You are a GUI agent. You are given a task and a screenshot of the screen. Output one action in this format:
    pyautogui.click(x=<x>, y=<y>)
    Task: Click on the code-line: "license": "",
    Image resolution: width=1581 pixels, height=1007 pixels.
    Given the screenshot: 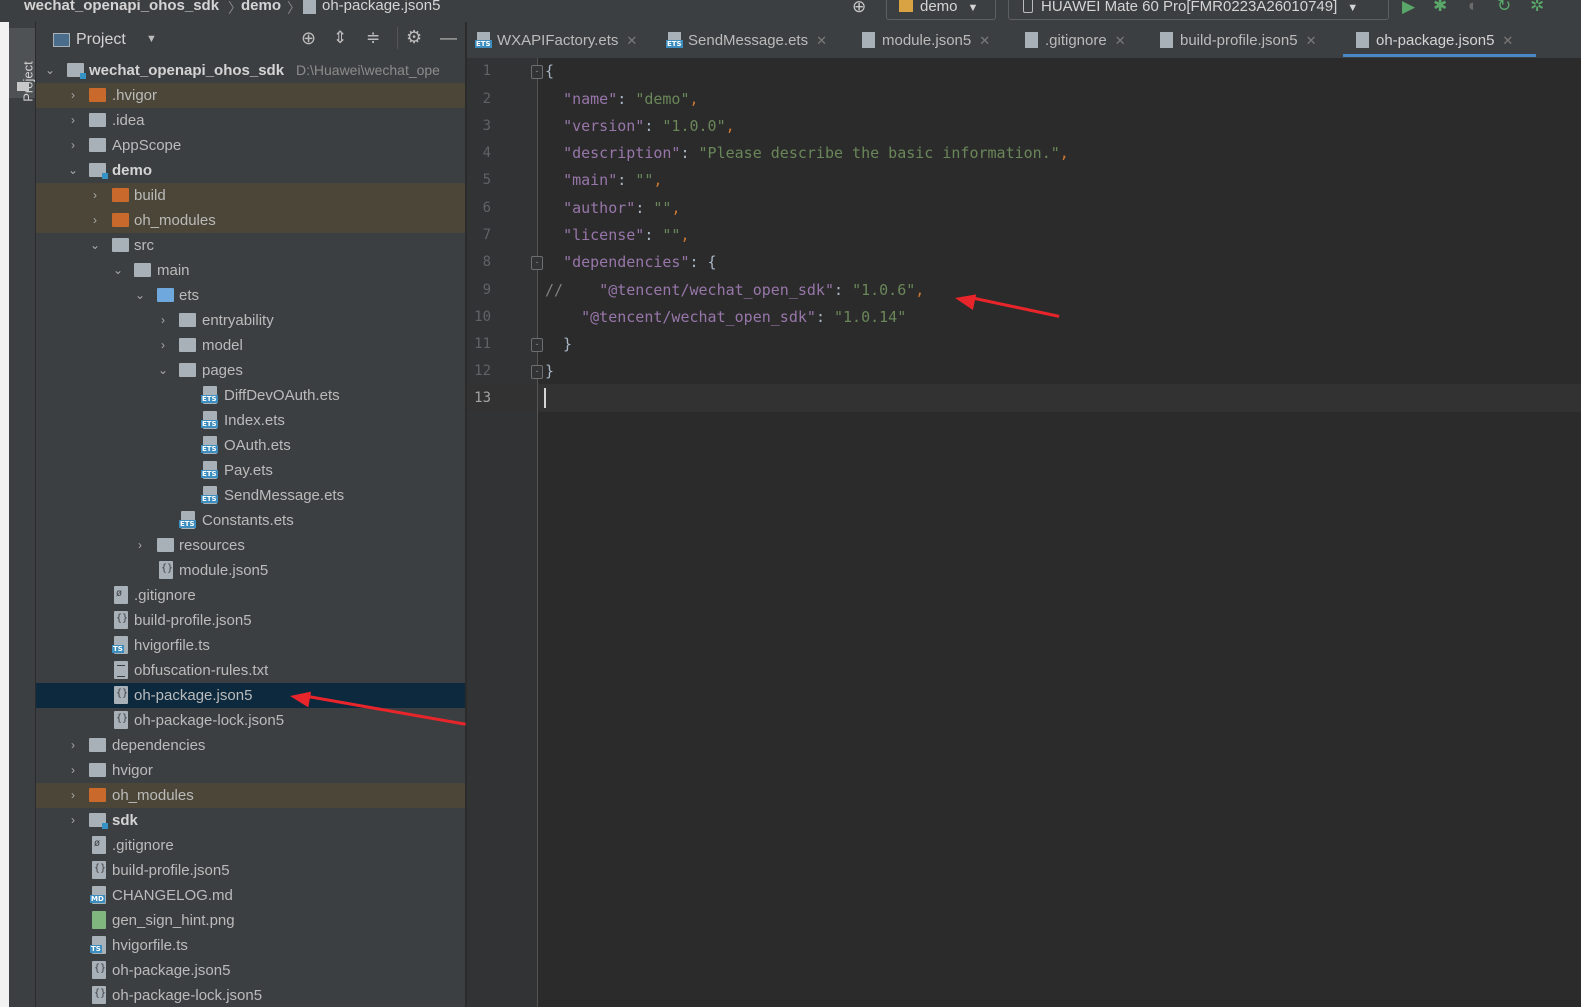 What is the action you would take?
    pyautogui.click(x=617, y=235)
    